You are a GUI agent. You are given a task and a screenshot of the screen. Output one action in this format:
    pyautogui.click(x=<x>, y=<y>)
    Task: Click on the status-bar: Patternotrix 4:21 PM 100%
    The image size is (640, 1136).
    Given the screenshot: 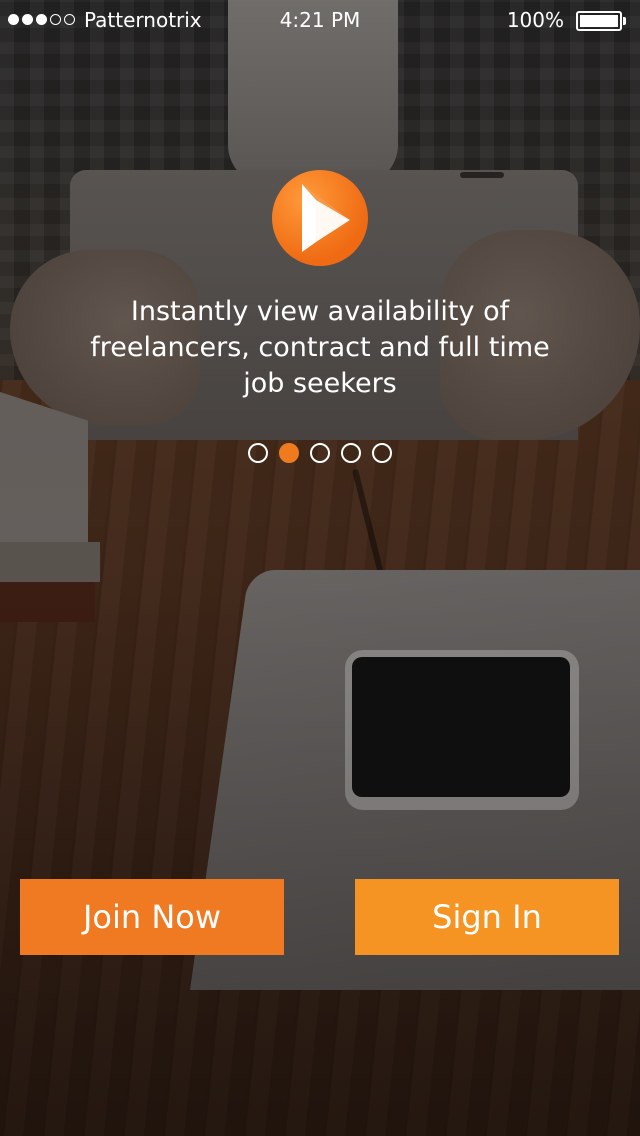 What is the action you would take?
    pyautogui.click(x=320, y=20)
    